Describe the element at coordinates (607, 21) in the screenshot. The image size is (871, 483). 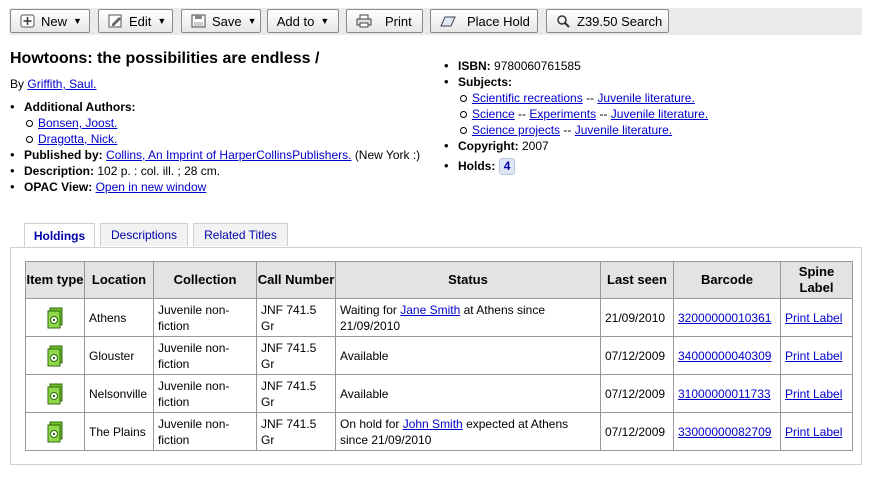
I see `z3950-search-button: Z39.50 Search` at that location.